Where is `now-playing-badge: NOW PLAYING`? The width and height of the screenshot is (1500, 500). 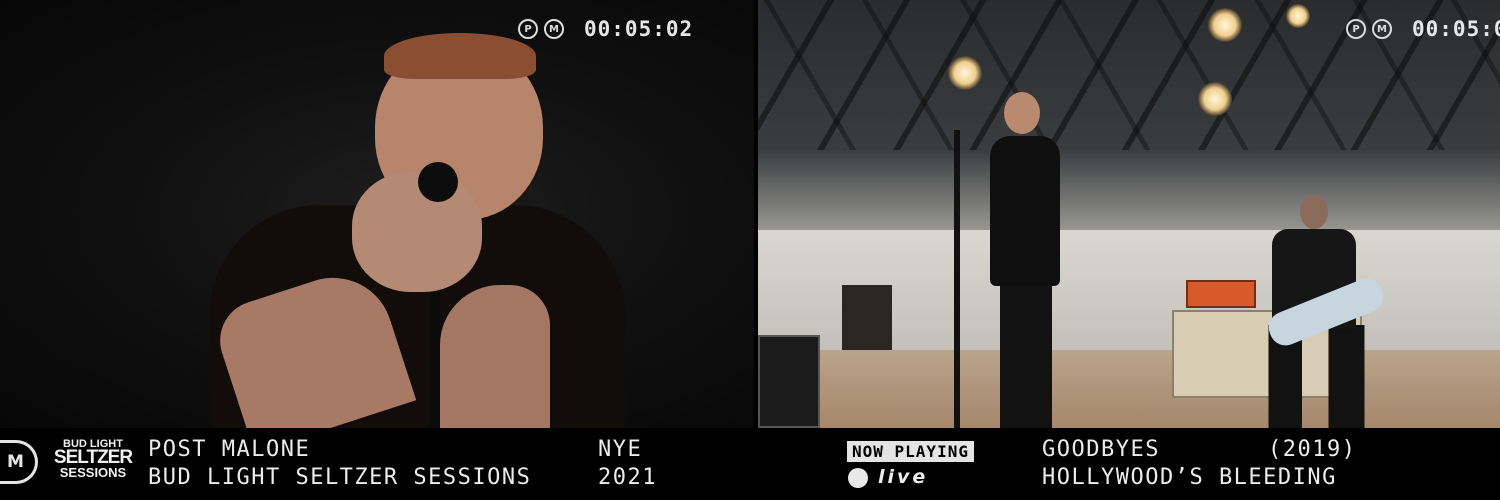
now-playing-badge: NOW PLAYING is located at coordinates (910, 451).